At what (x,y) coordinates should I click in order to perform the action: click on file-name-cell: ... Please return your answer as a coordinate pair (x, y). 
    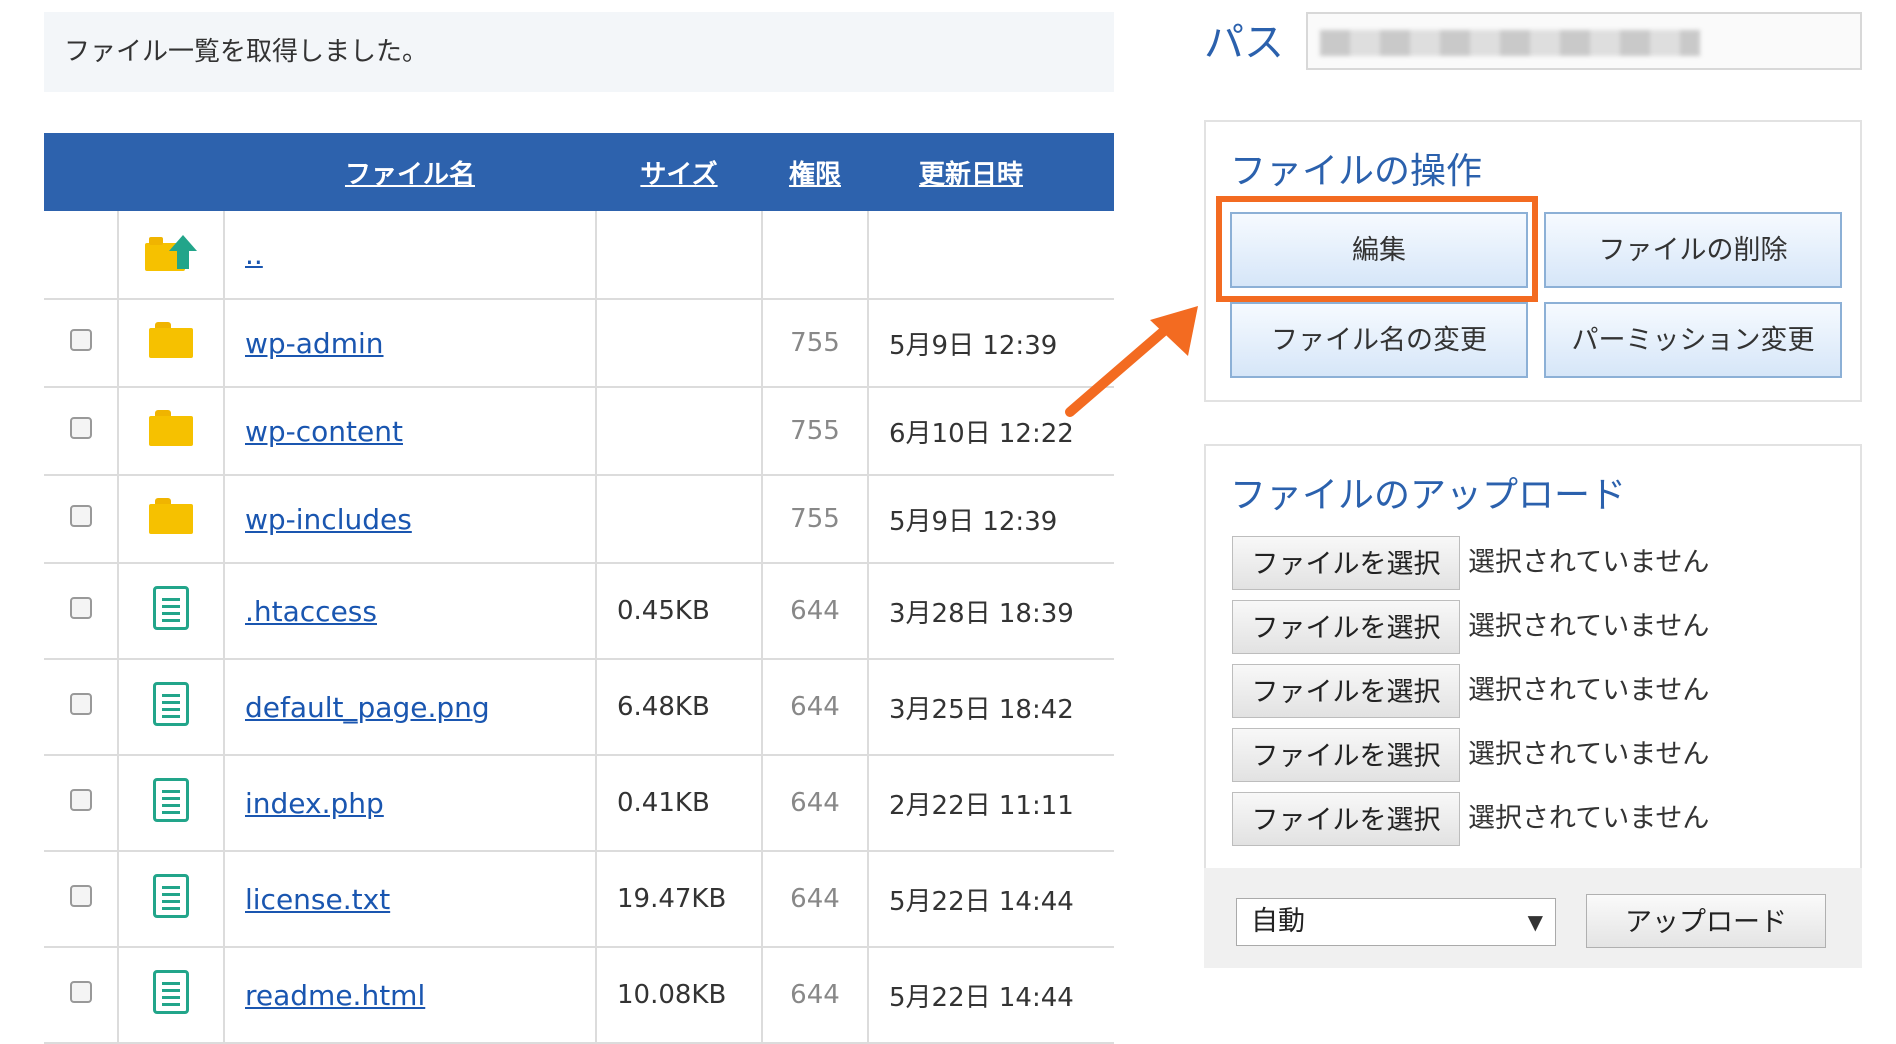
    Looking at the image, I should click on (410, 255).